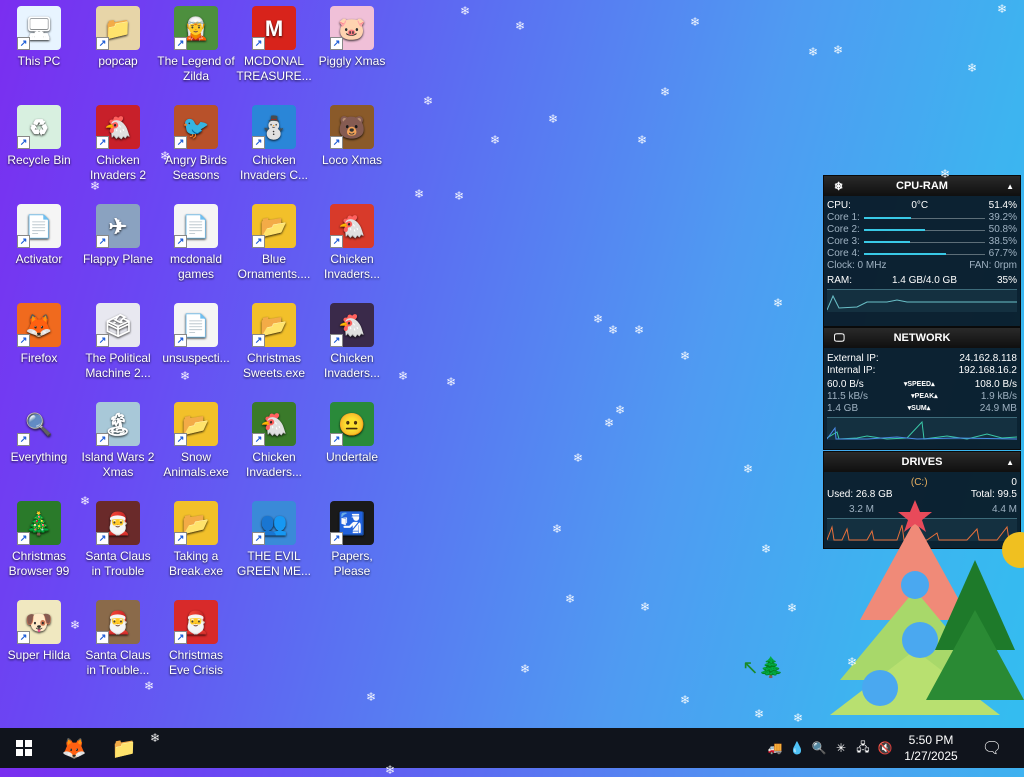 This screenshot has width=1024, height=777. I want to click on desktop-icon: ✈ ↗ Flappy Plane, so click(118, 232).